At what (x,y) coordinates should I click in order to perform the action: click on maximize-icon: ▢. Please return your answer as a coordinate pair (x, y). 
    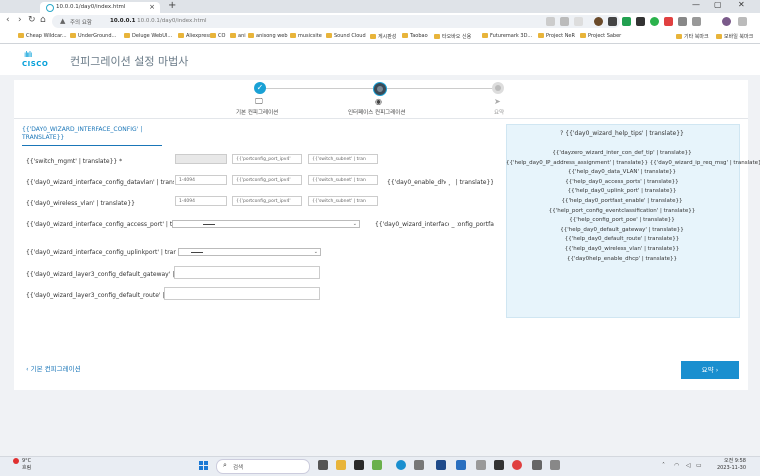
    Looking at the image, I should click on (718, 4).